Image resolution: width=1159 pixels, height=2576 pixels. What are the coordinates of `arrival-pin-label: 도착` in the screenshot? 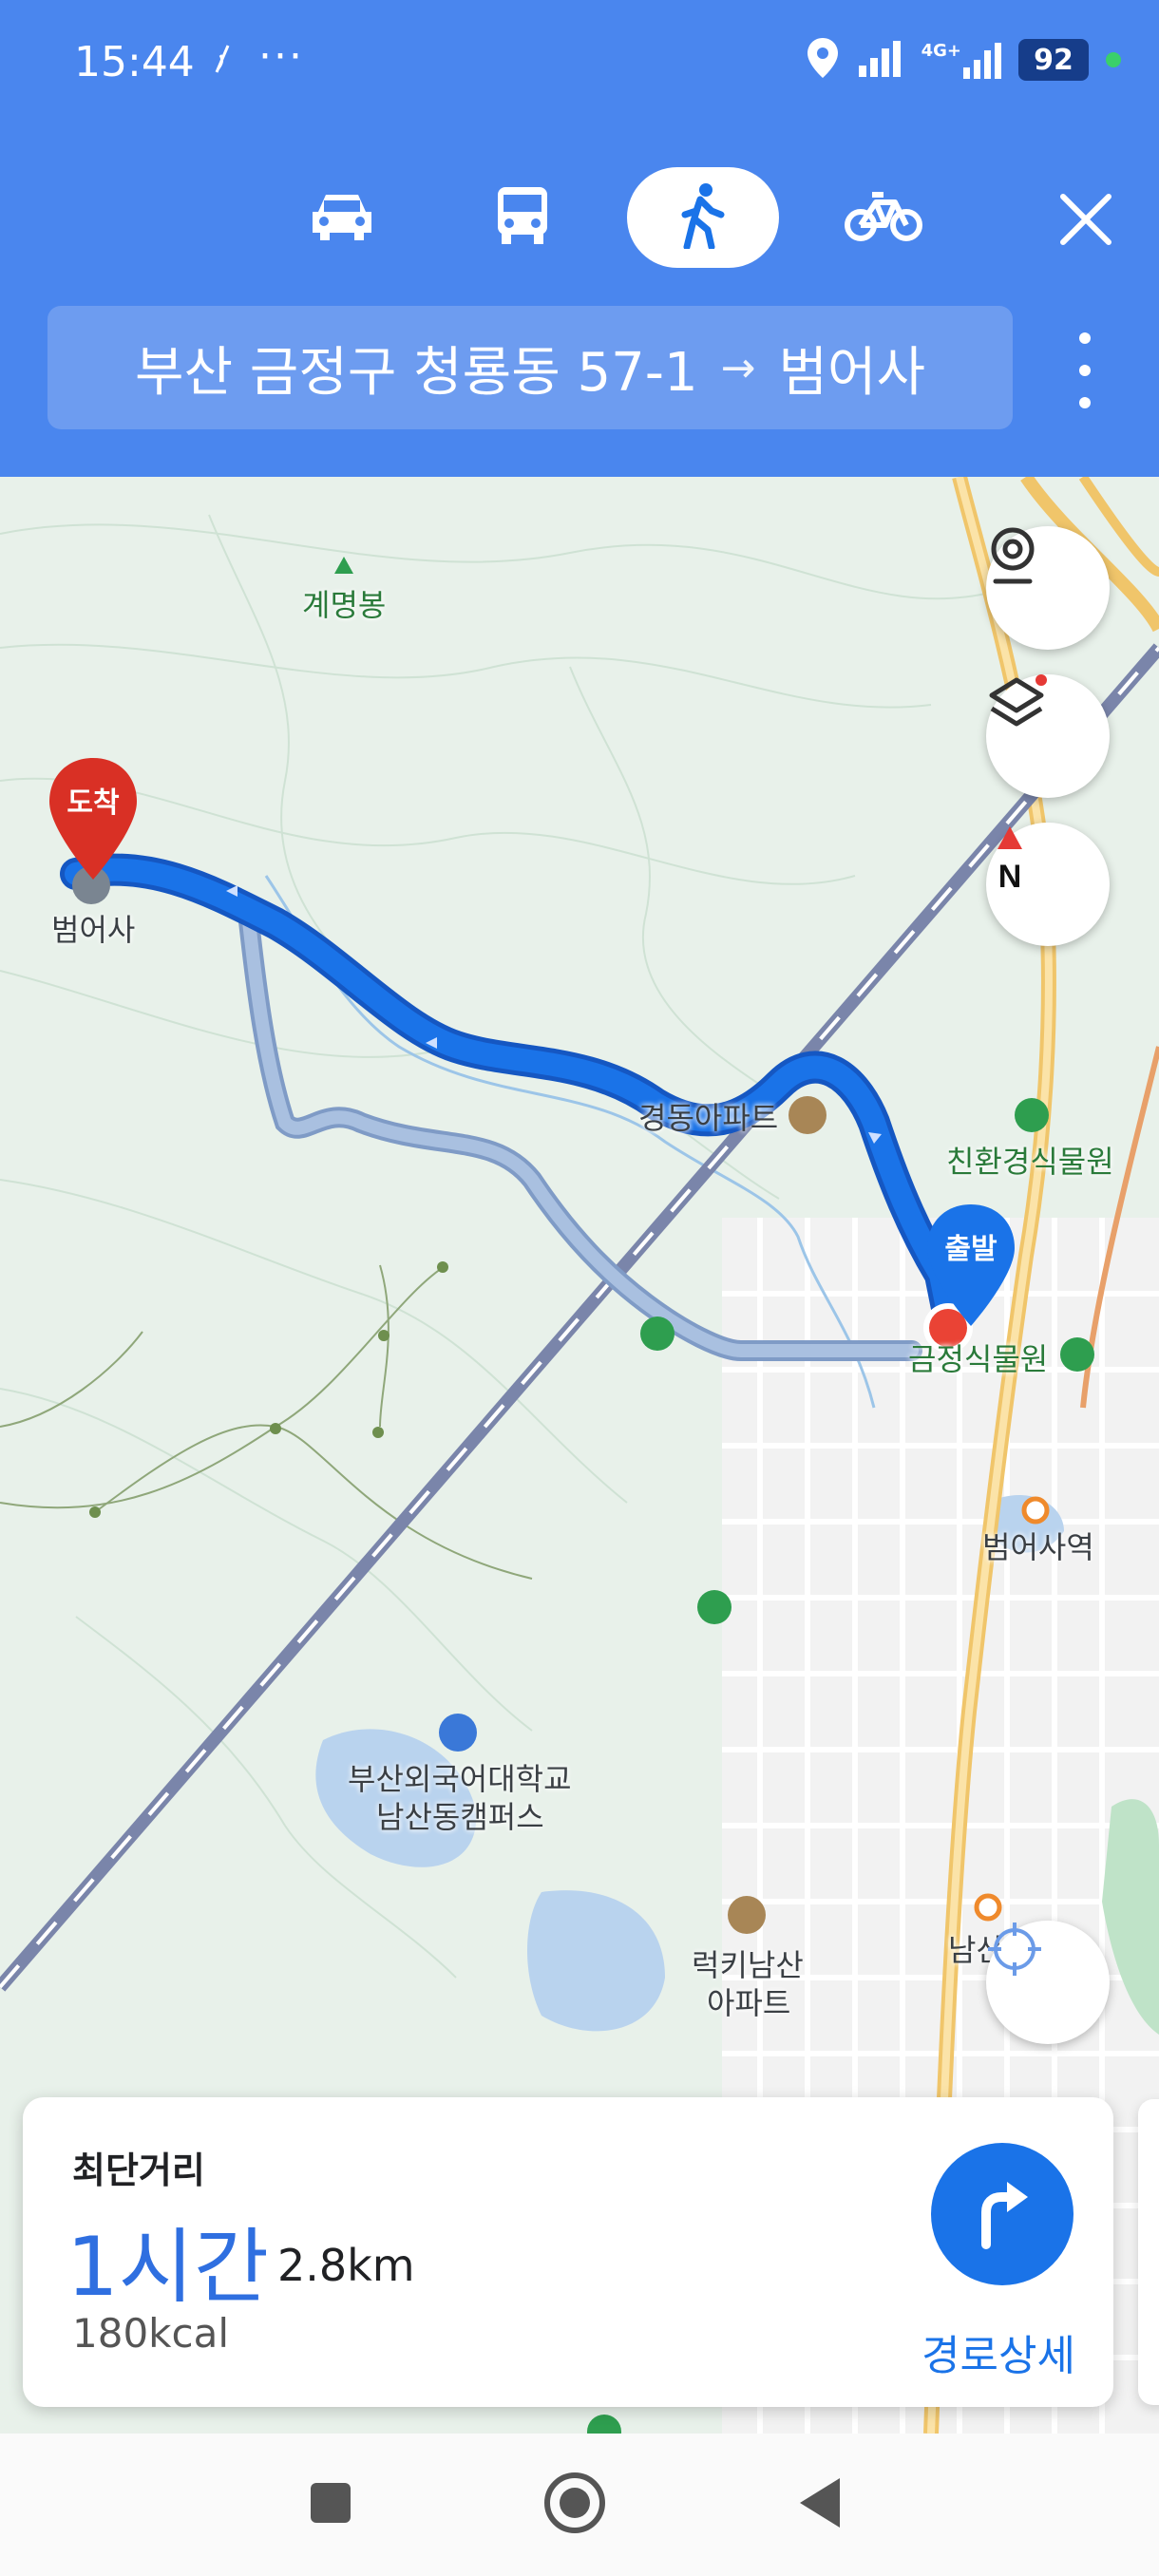 It's located at (93, 803).